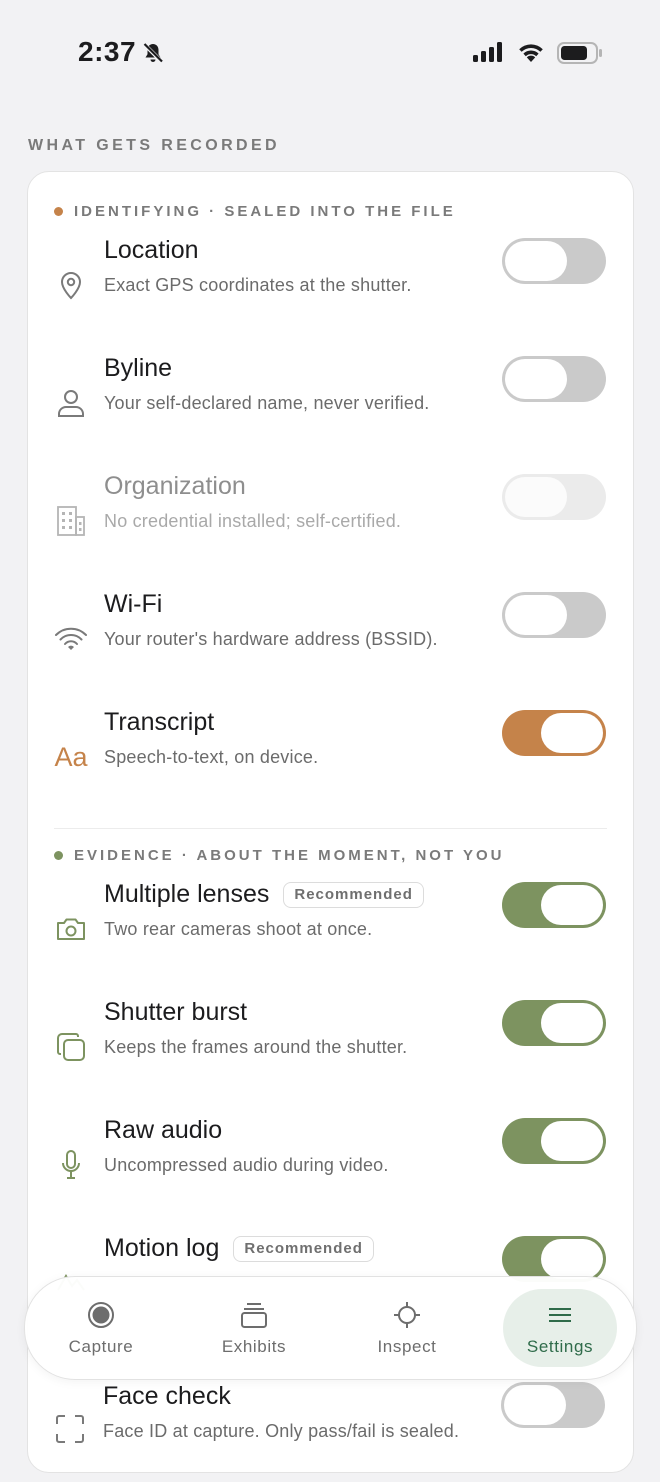 This screenshot has width=660, height=1482. Describe the element at coordinates (167, 1396) in the screenshot. I see `setting-title: Face check` at that location.